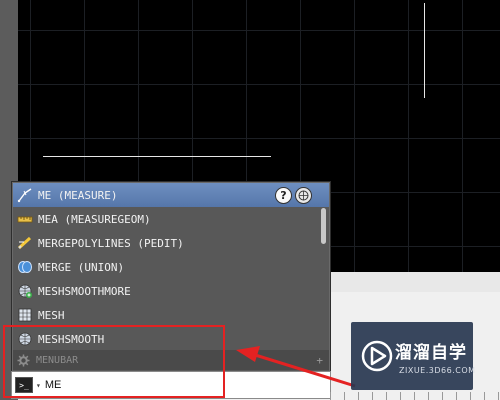 This screenshot has height=400, width=500. I want to click on autocomplete-item-merge-union: MERGE (UNION), so click(165, 267).